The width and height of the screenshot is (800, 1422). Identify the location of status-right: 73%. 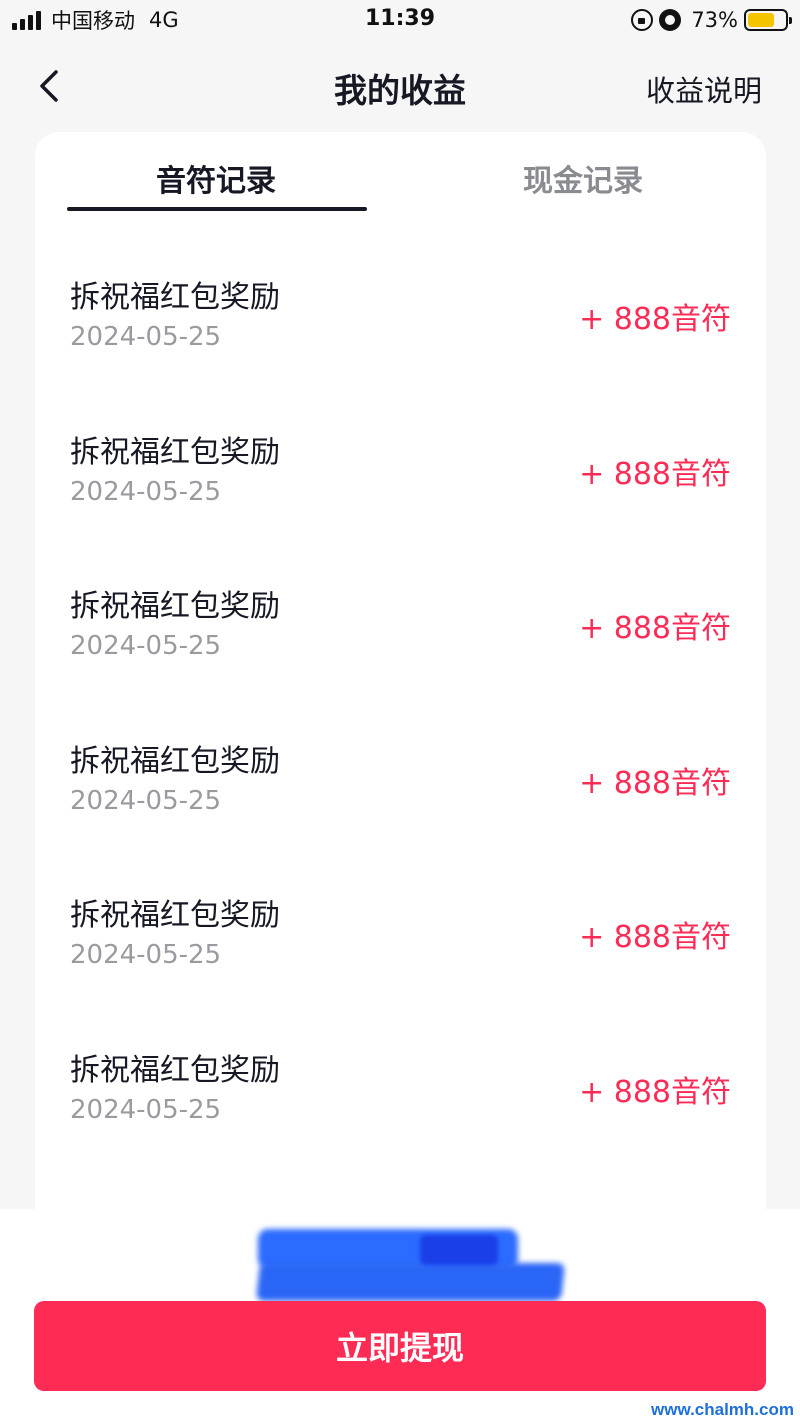
(711, 20).